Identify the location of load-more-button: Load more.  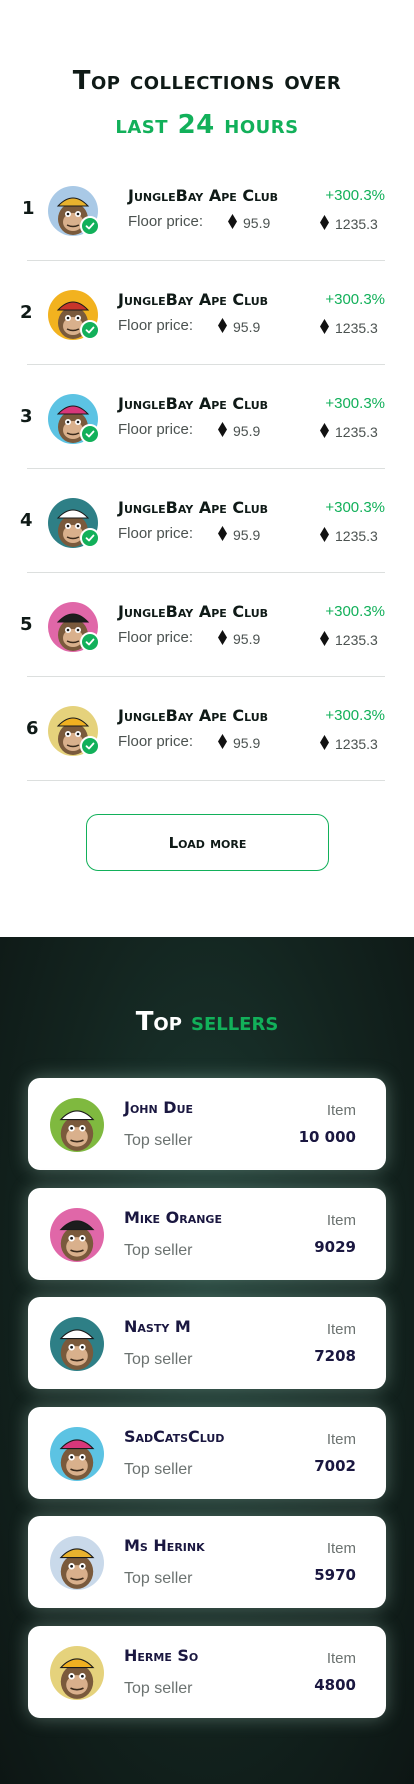
(207, 842).